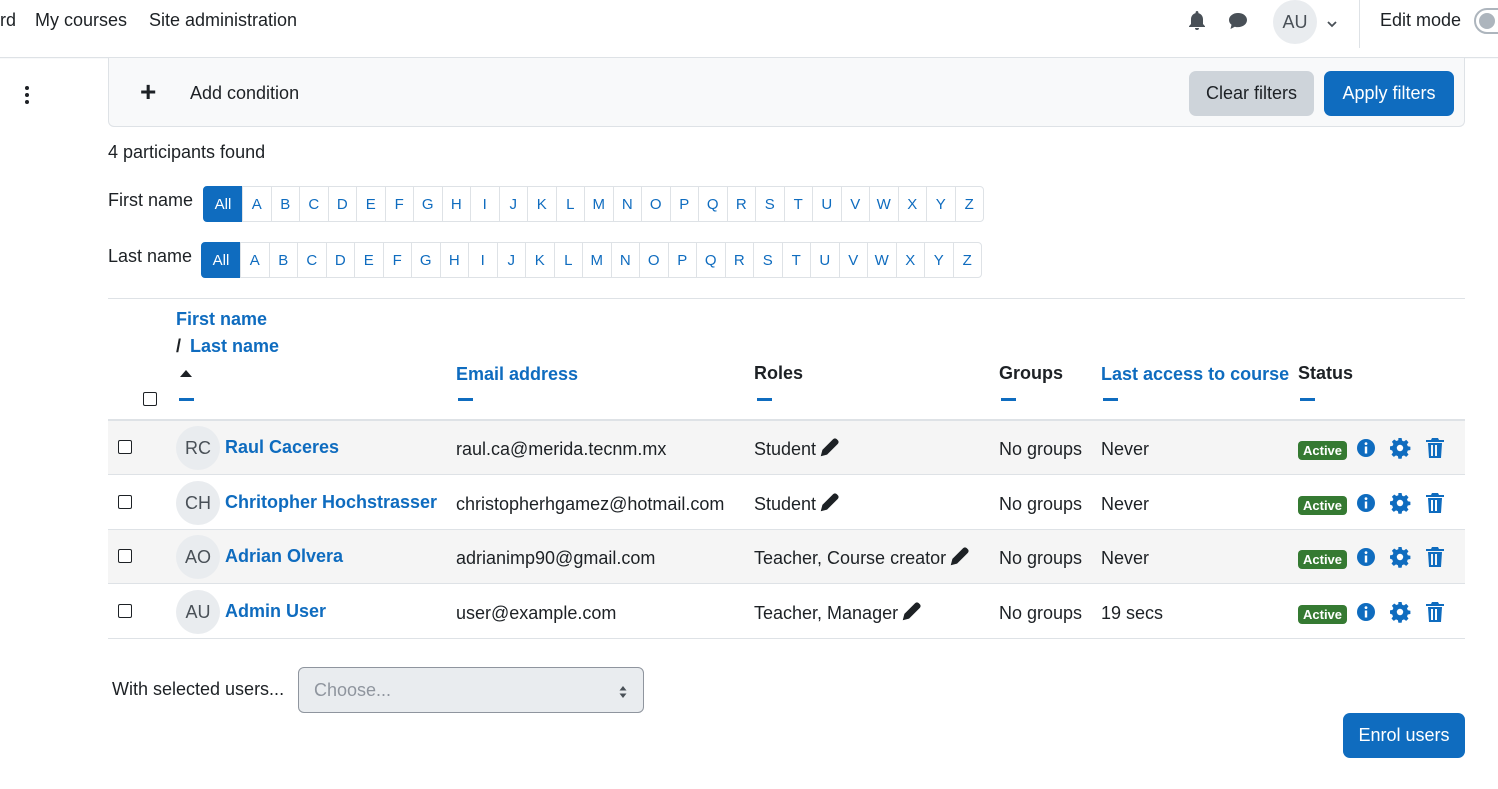  What do you see at coordinates (27, 96) in the screenshot?
I see `kebab-menu-icon` at bounding box center [27, 96].